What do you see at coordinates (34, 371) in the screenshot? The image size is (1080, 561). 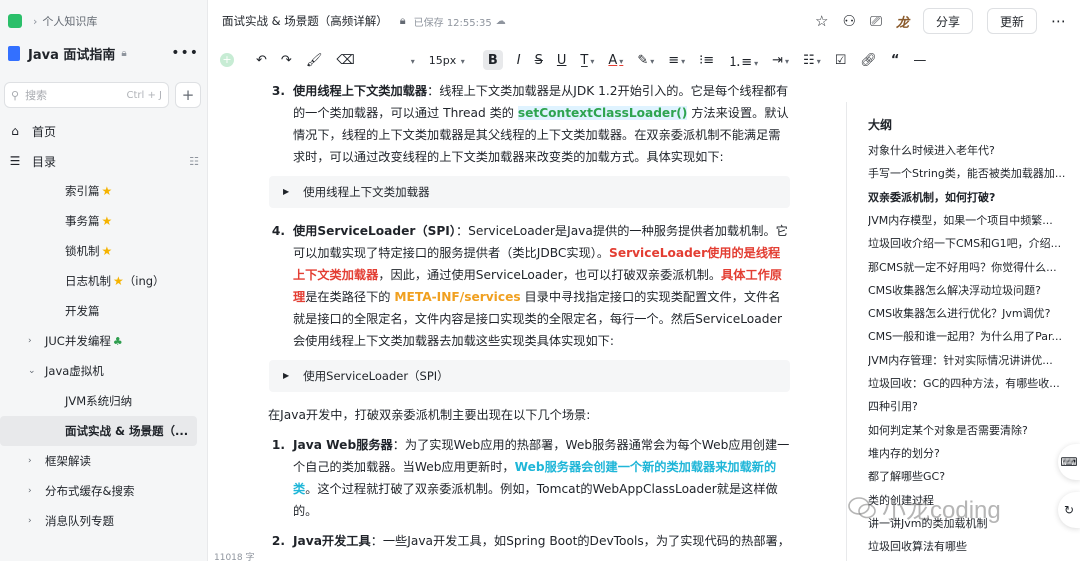 I see `chevron-down-icon: ⌄` at bounding box center [34, 371].